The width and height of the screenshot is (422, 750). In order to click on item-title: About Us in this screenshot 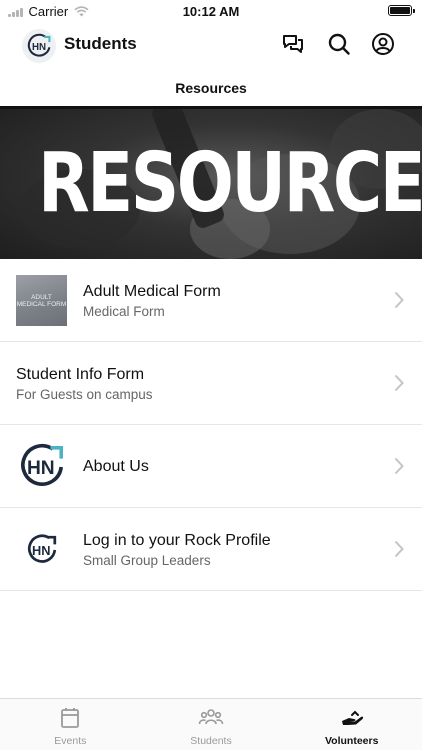, I will do `click(116, 466)`.